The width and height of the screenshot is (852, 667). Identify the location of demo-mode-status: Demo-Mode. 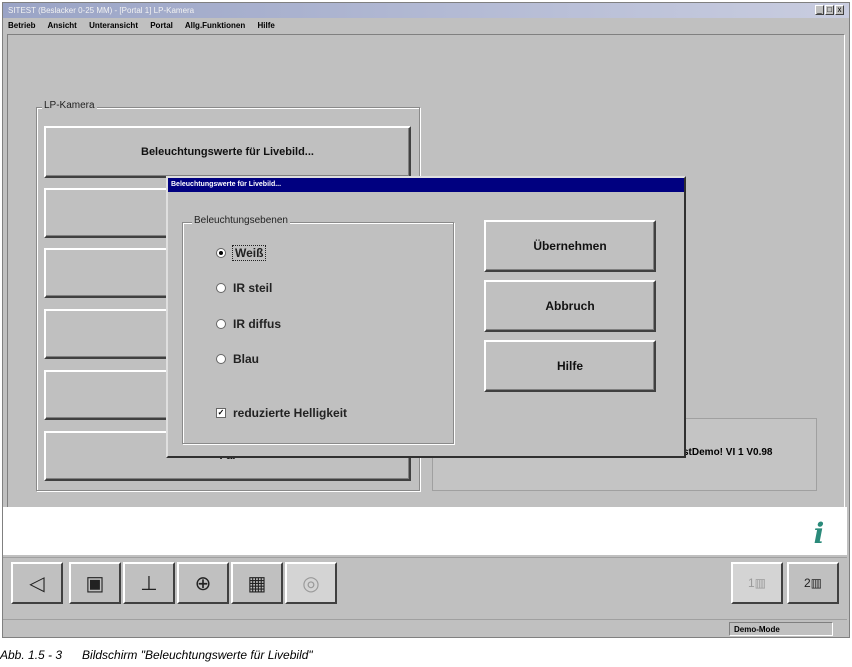
(781, 629).